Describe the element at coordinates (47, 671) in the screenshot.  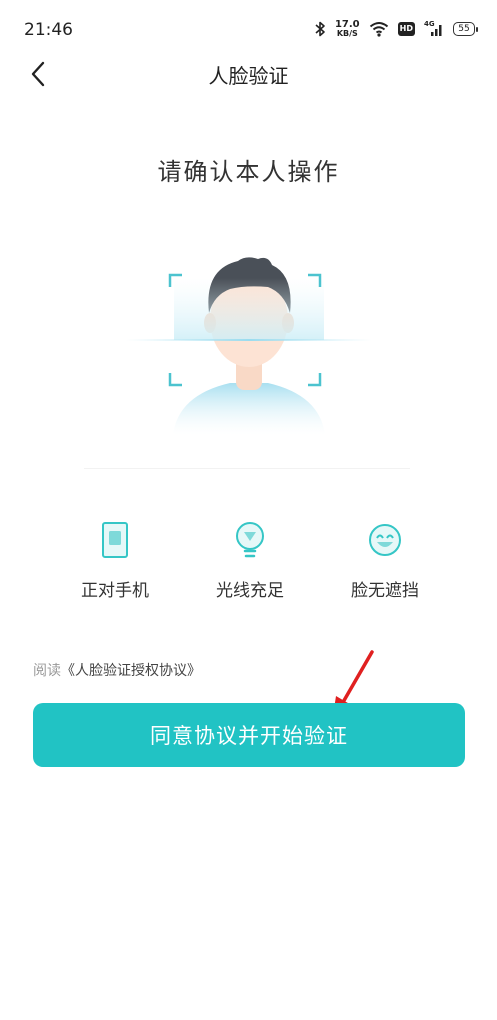
I see `agreement-prefix: 阅读` at that location.